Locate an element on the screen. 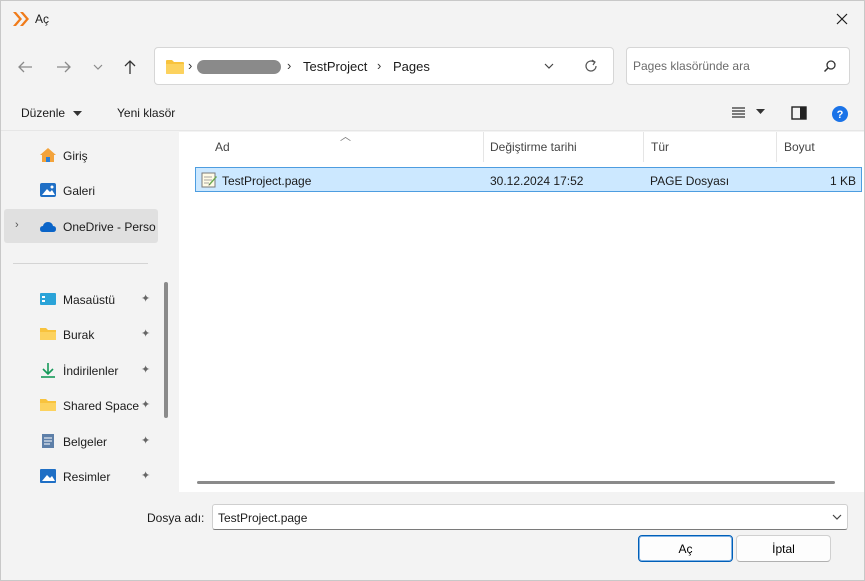 The image size is (865, 581). refresh-icon is located at coordinates (591, 66).